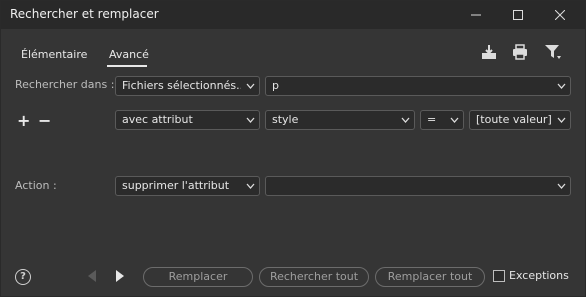  Describe the element at coordinates (129, 54) in the screenshot. I see `tab-avance: Avancé` at that location.